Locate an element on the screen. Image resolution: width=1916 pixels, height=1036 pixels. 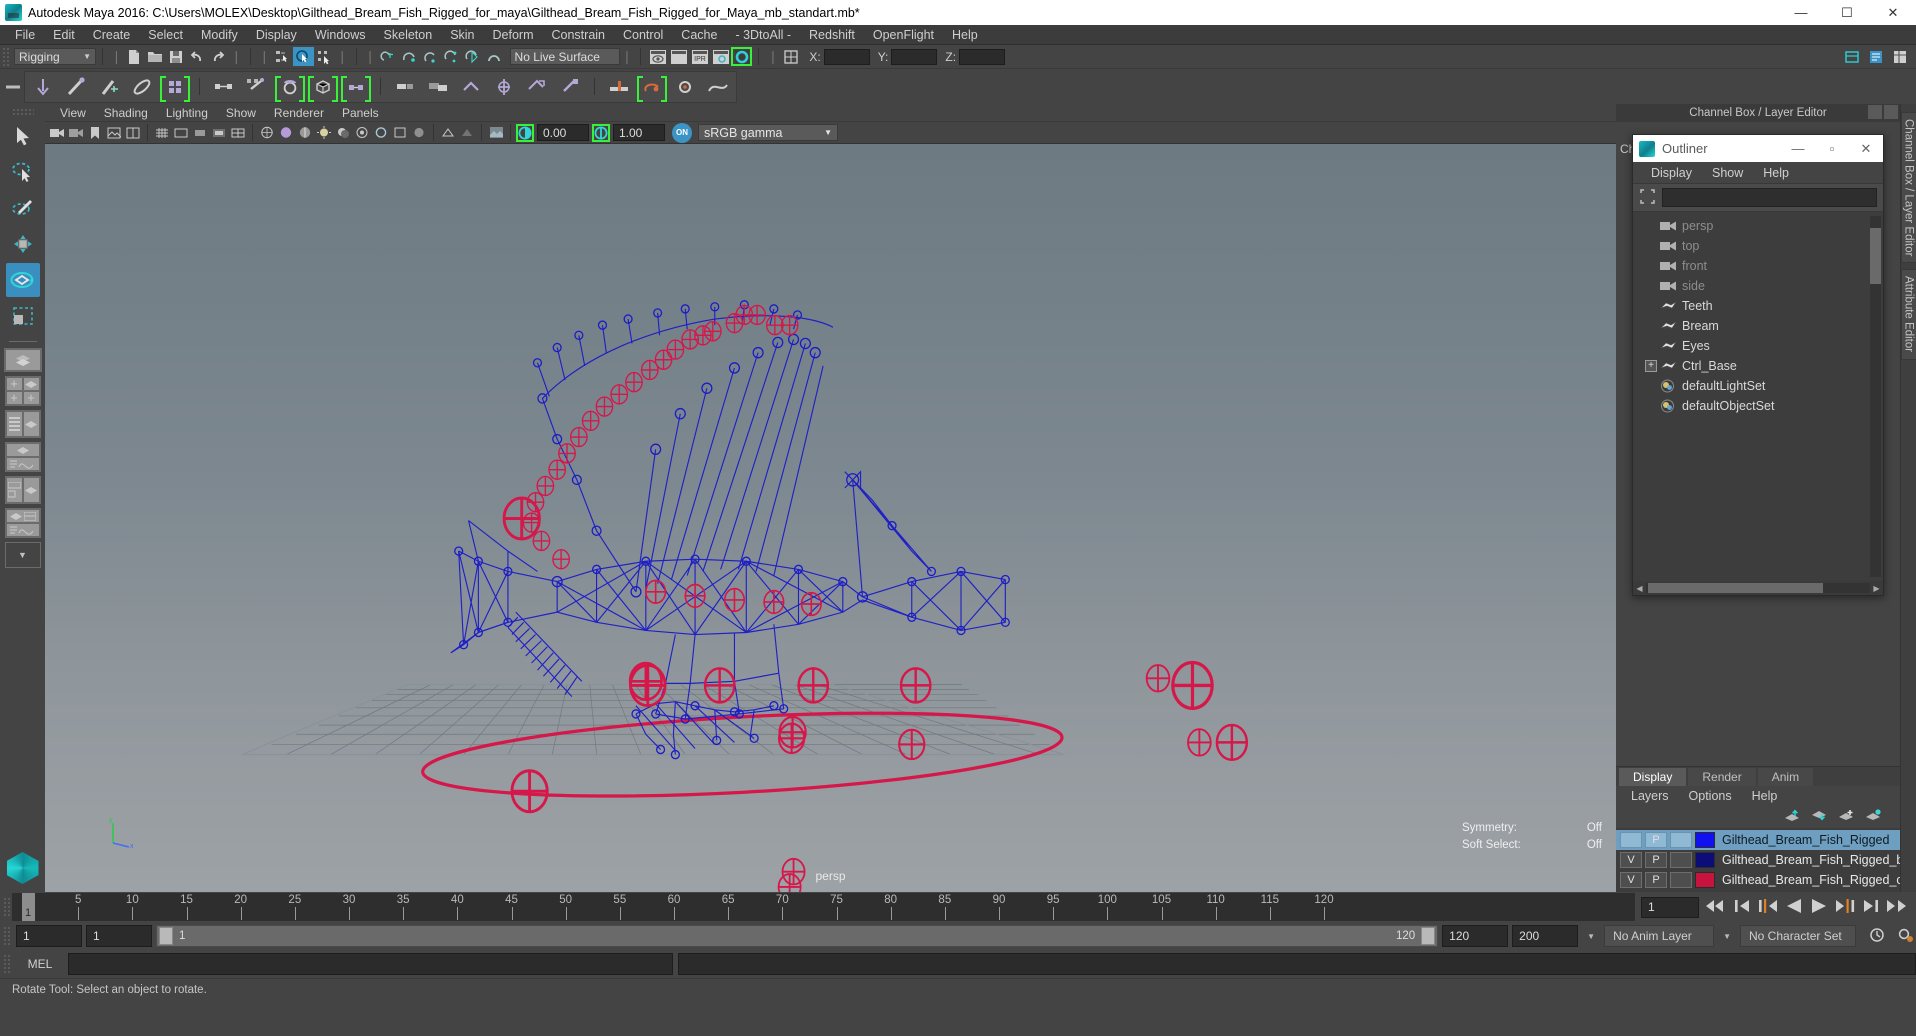
scale-constraint-icon is located at coordinates (570, 87).